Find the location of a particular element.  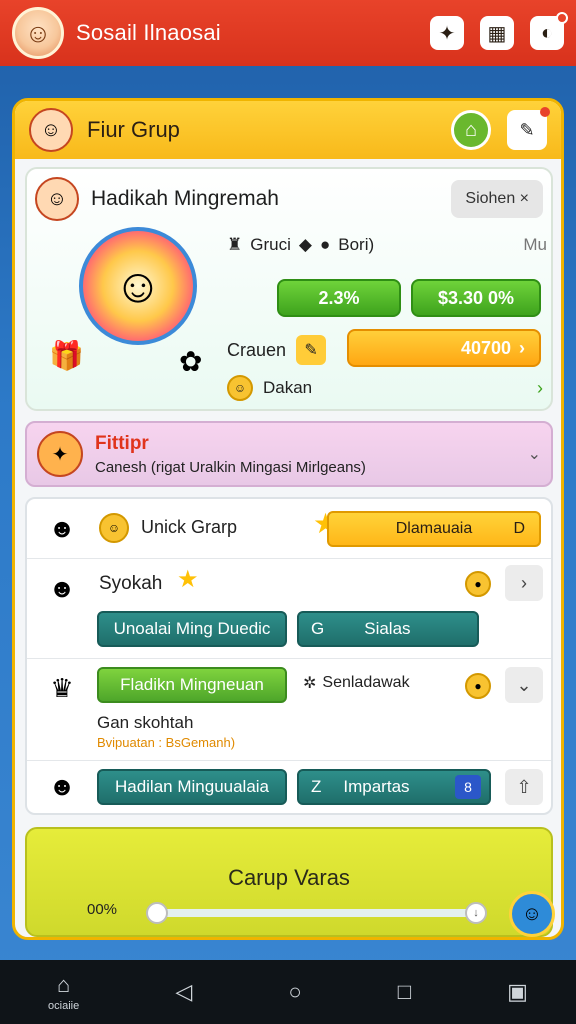

diamond-banner-button: Dlamauaia D is located at coordinates (434, 529).